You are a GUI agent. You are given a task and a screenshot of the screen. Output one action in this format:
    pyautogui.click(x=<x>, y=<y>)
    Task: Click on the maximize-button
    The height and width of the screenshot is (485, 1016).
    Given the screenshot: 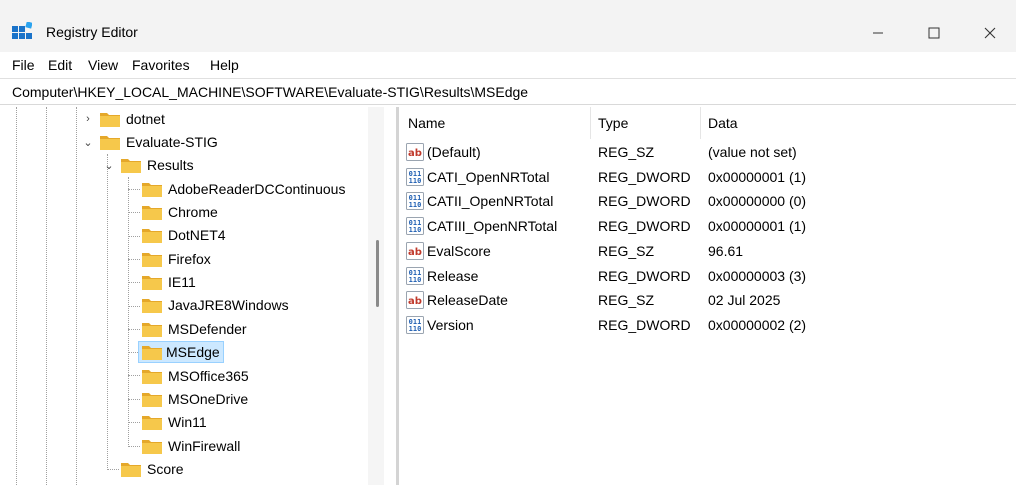 What is the action you would take?
    pyautogui.click(x=934, y=33)
    